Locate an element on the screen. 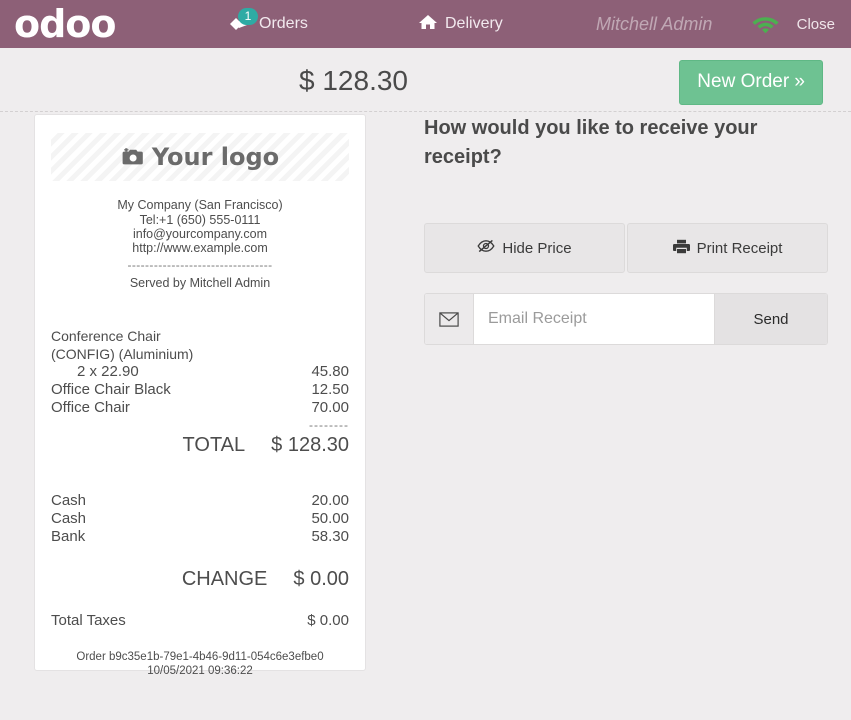 The width and height of the screenshot is (851, 720). camera-icon is located at coordinates (132, 157).